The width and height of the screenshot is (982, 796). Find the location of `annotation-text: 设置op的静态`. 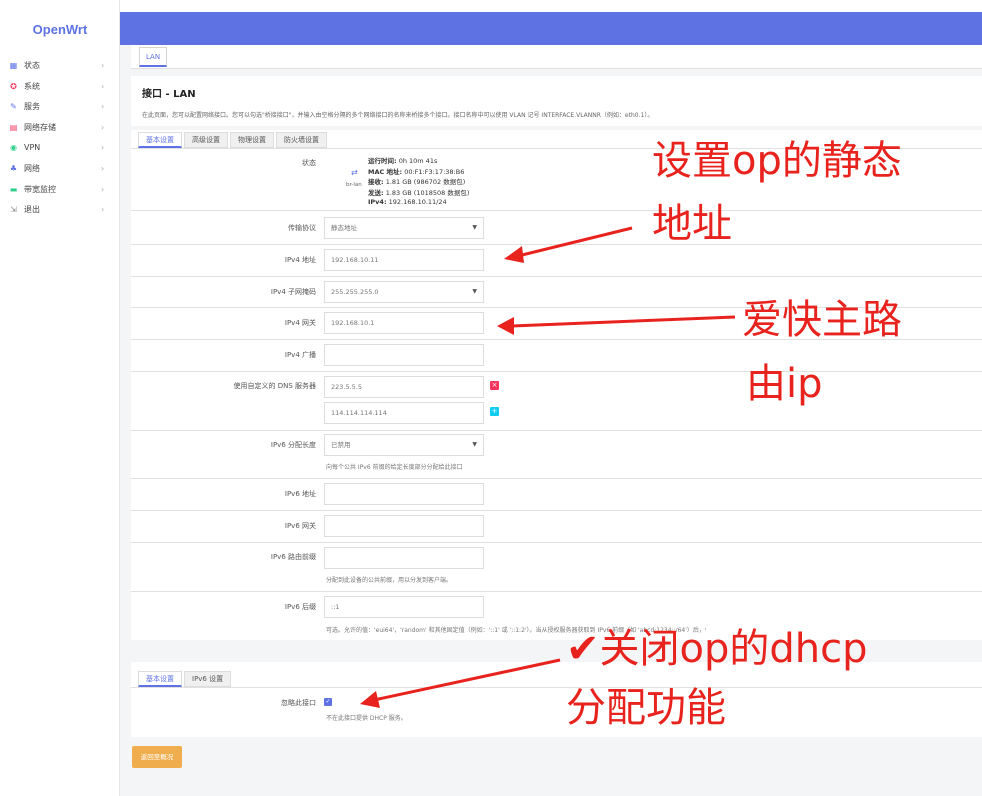

annotation-text: 设置op的静态 is located at coordinates (777, 161).